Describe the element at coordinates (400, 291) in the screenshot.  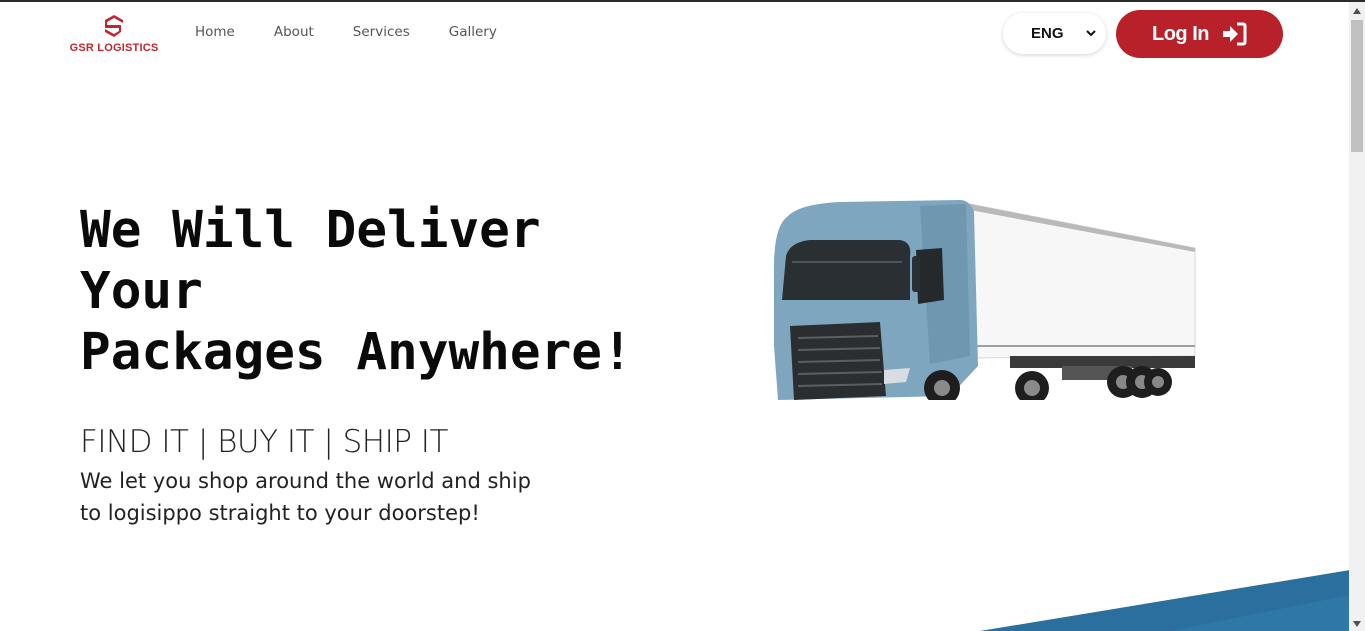
I see `hero-title: We Will Deliver Your Packages Anywhere!` at that location.